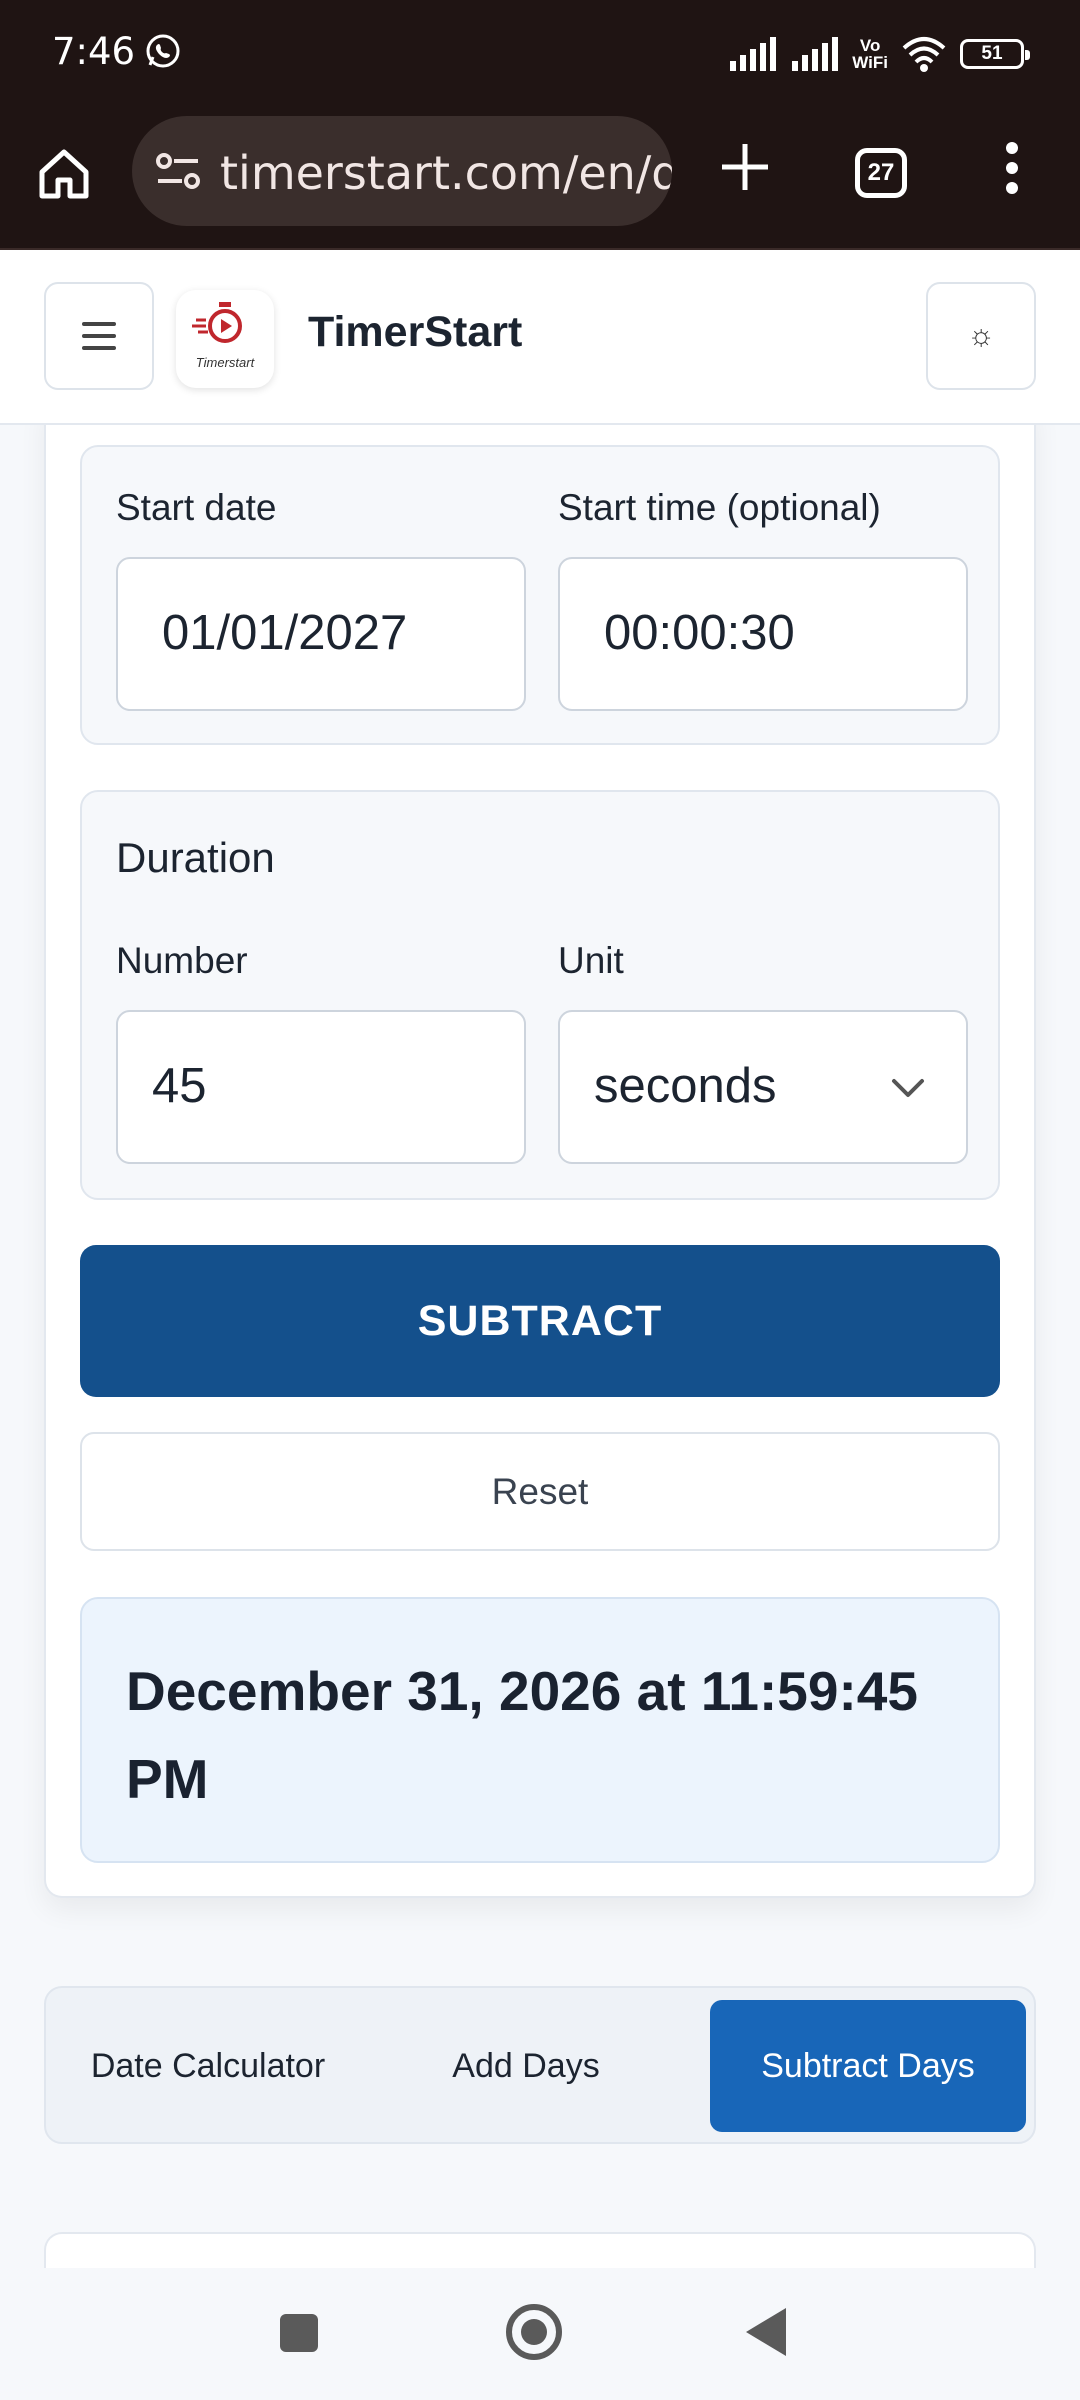 The height and width of the screenshot is (2400, 1080). I want to click on start-time-input: 00:00:30, so click(763, 634).